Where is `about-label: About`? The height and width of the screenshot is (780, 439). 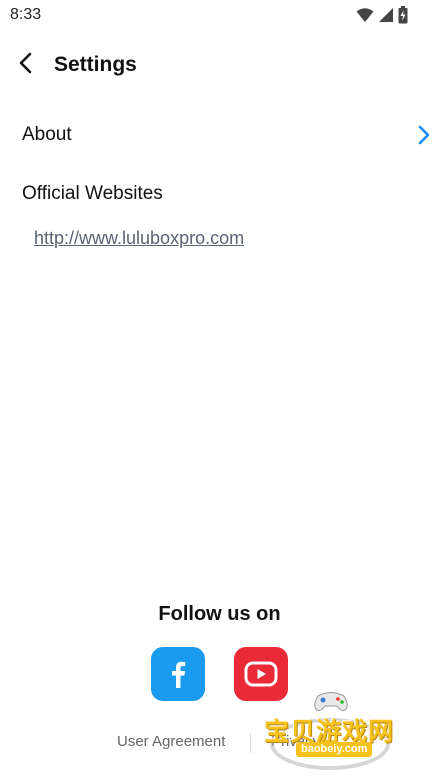
about-label: About is located at coordinates (47, 134).